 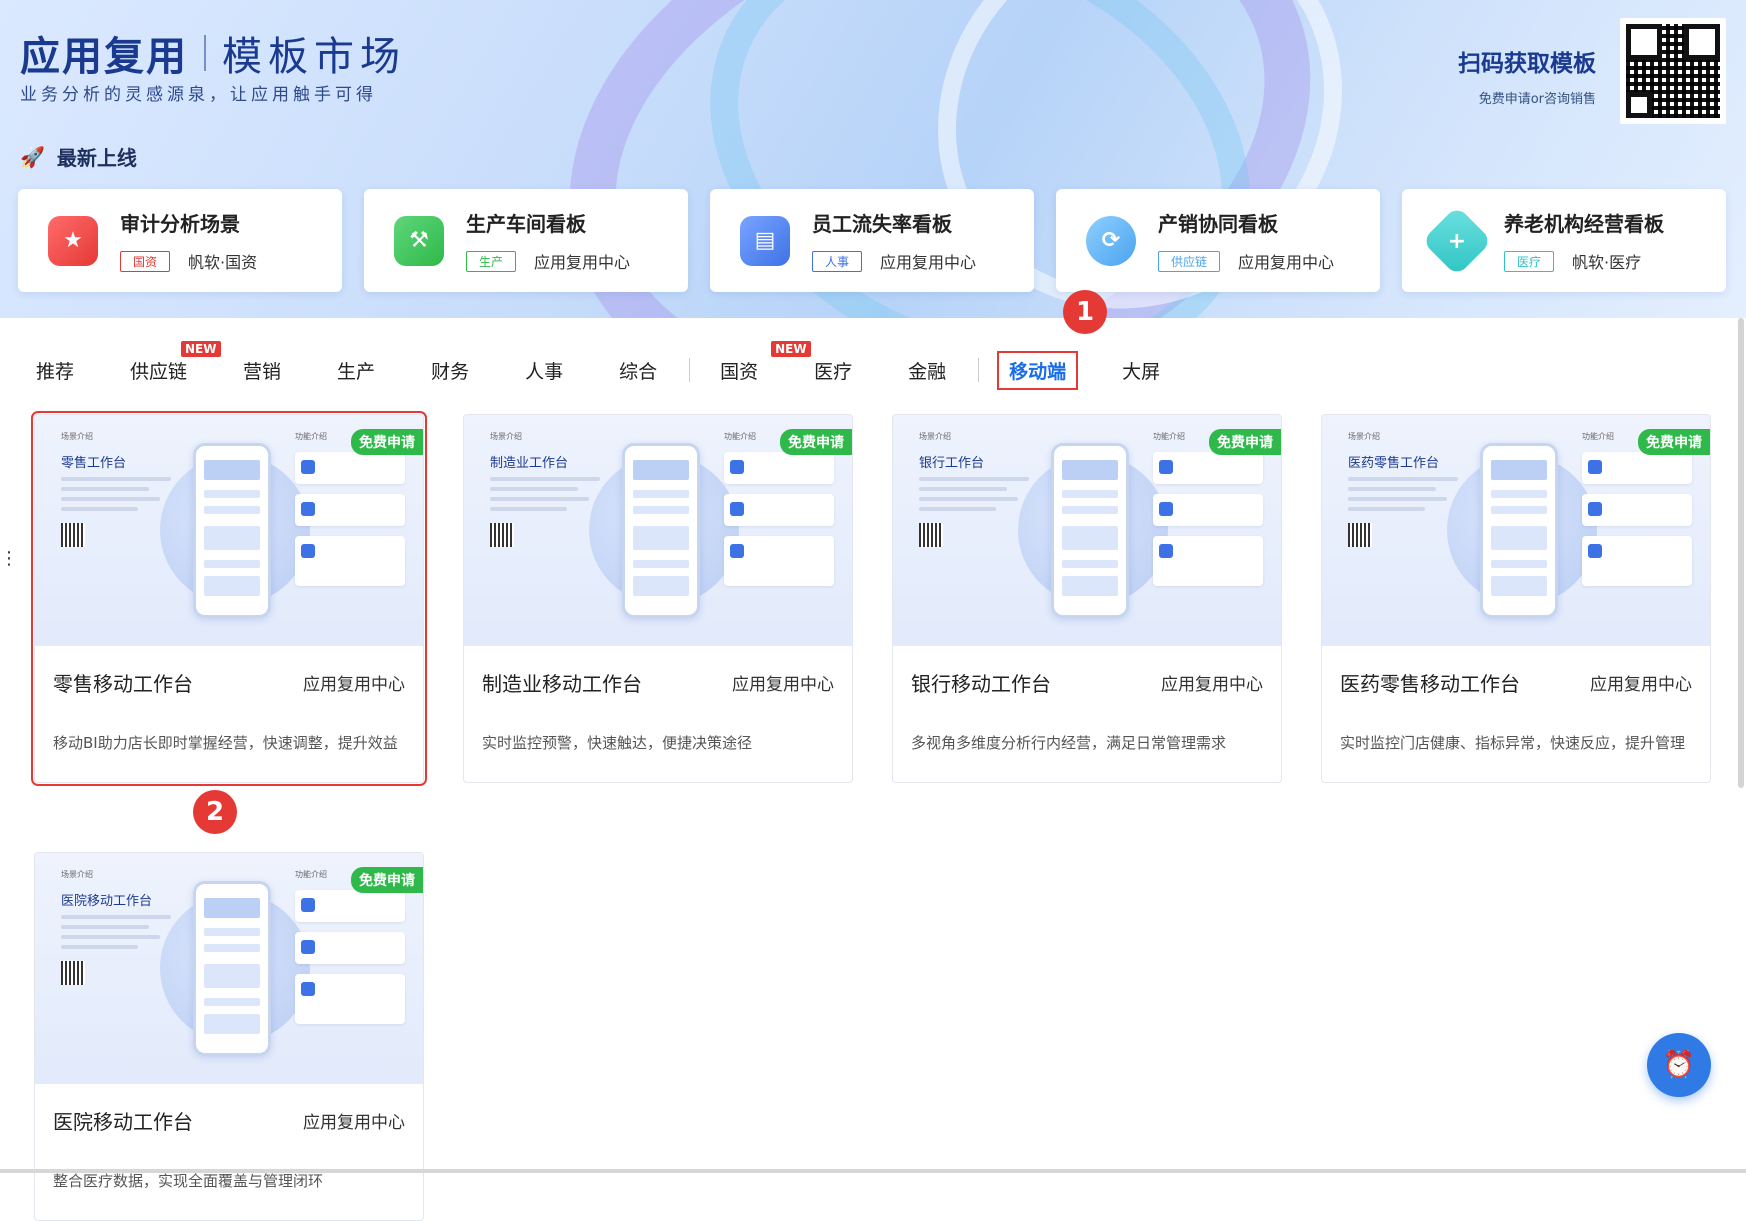 I want to click on tab-recommend: 推荐, so click(x=55, y=370).